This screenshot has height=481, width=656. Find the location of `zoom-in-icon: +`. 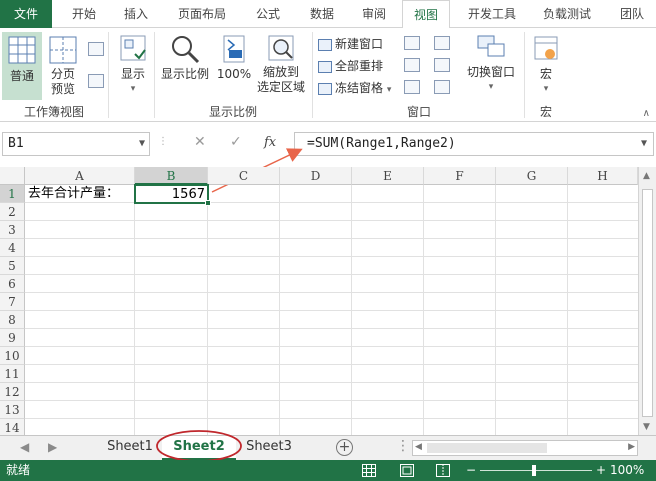

zoom-in-icon: + is located at coordinates (601, 470).